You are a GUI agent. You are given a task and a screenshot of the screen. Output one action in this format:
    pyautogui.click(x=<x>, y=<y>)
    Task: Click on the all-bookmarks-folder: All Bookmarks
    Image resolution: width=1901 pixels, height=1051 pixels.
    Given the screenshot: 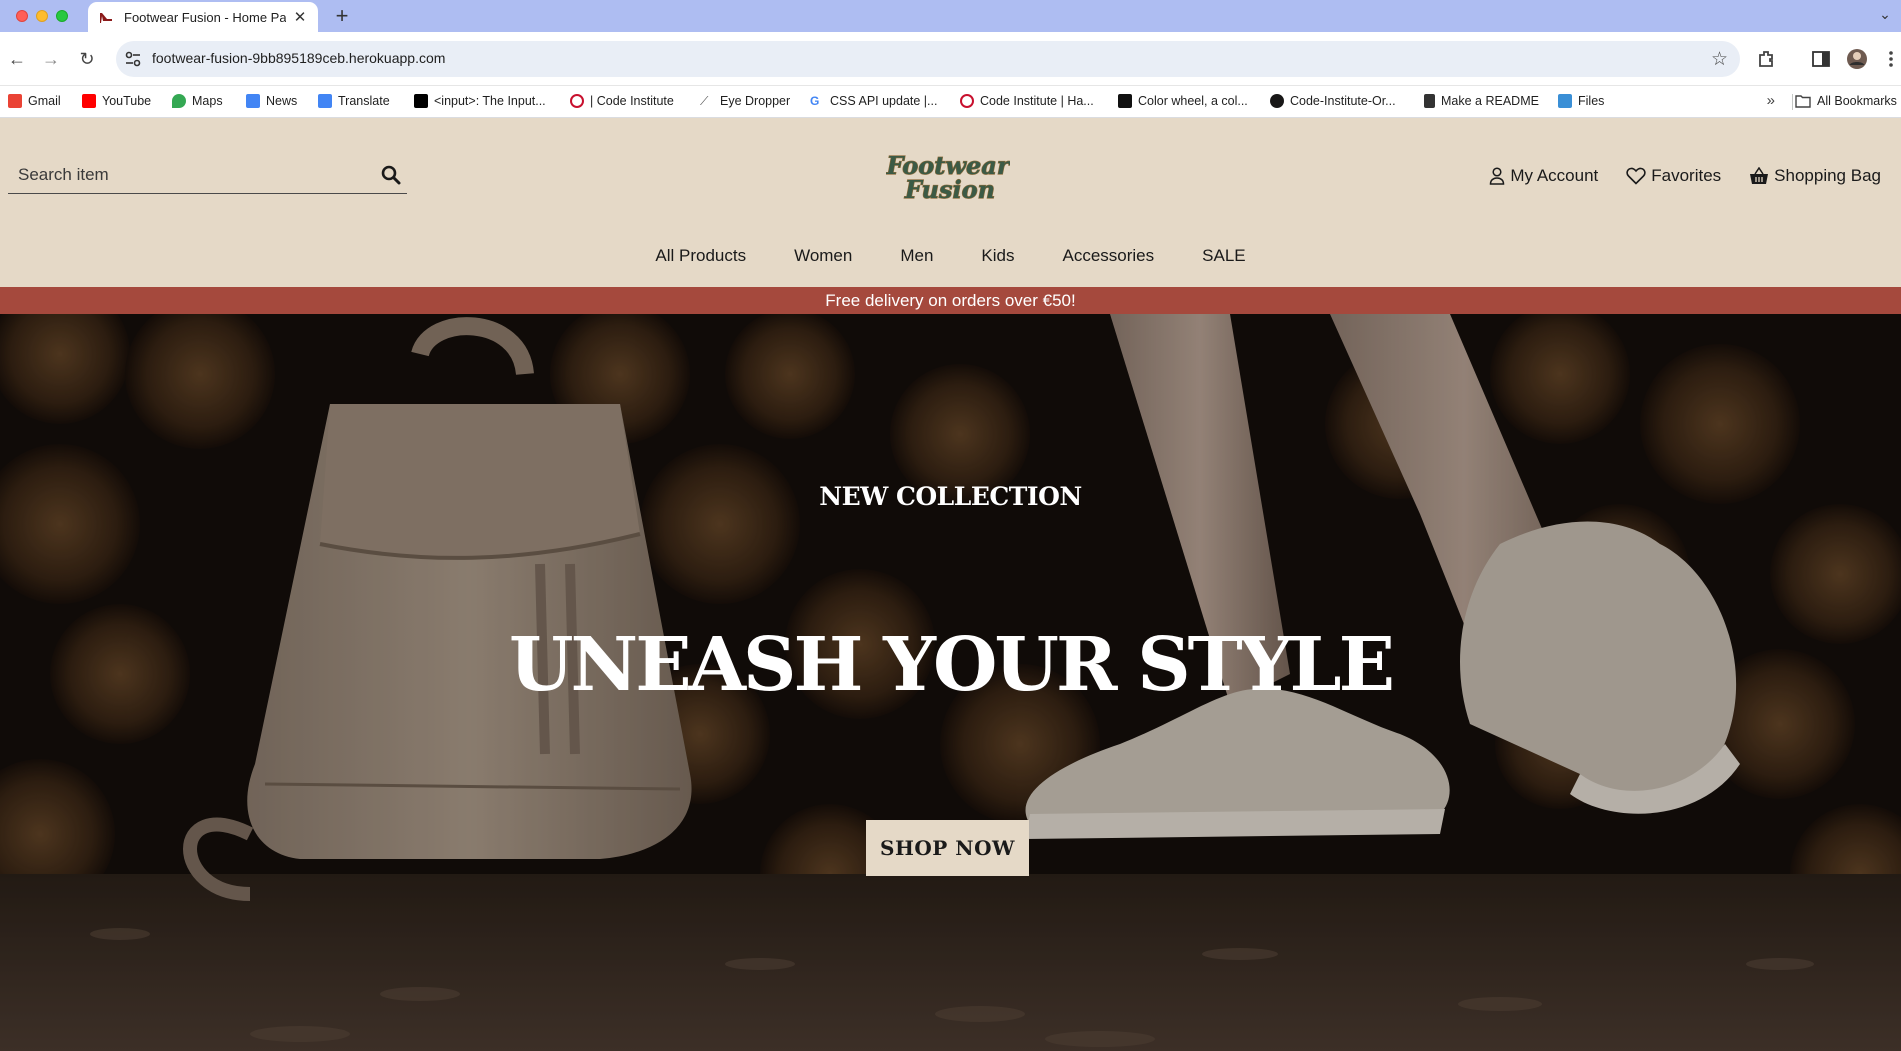 What is the action you would take?
    pyautogui.click(x=1848, y=101)
    